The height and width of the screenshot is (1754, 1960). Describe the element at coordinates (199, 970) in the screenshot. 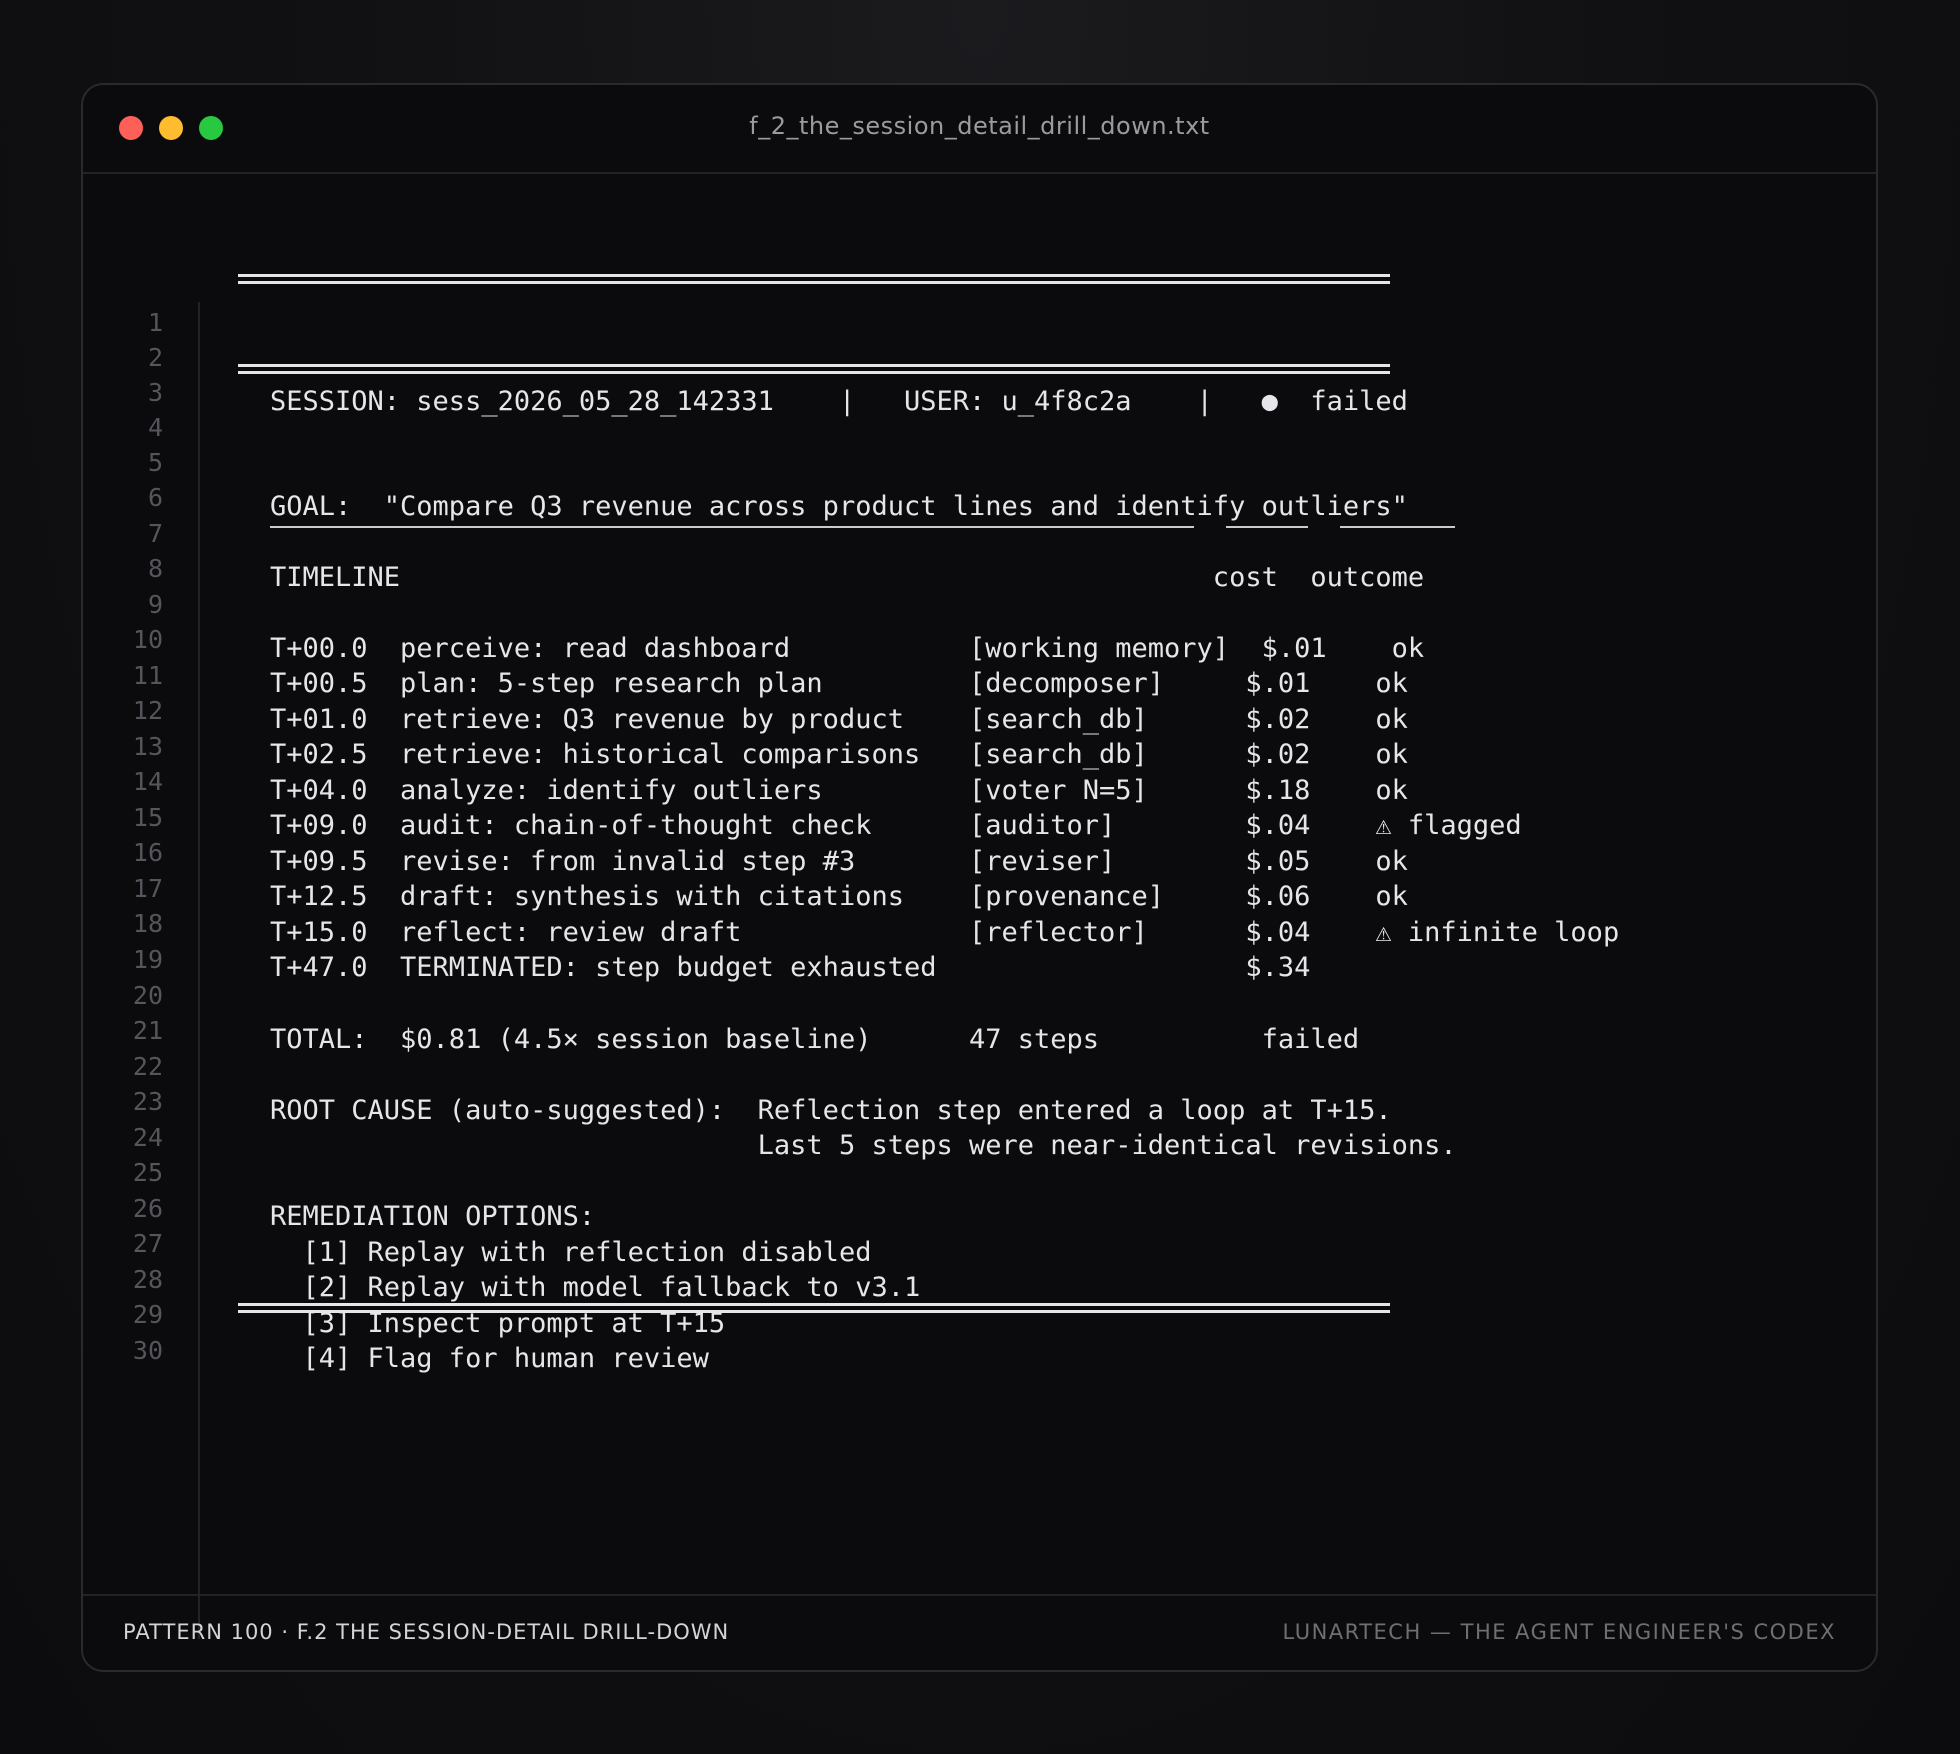

I see `gutter-divider` at that location.